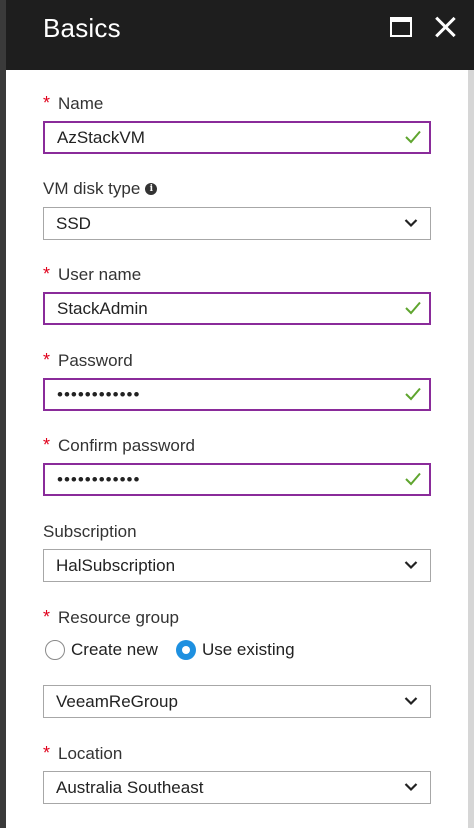 This screenshot has height=828, width=474. I want to click on blade-title: Basics, so click(82, 28).